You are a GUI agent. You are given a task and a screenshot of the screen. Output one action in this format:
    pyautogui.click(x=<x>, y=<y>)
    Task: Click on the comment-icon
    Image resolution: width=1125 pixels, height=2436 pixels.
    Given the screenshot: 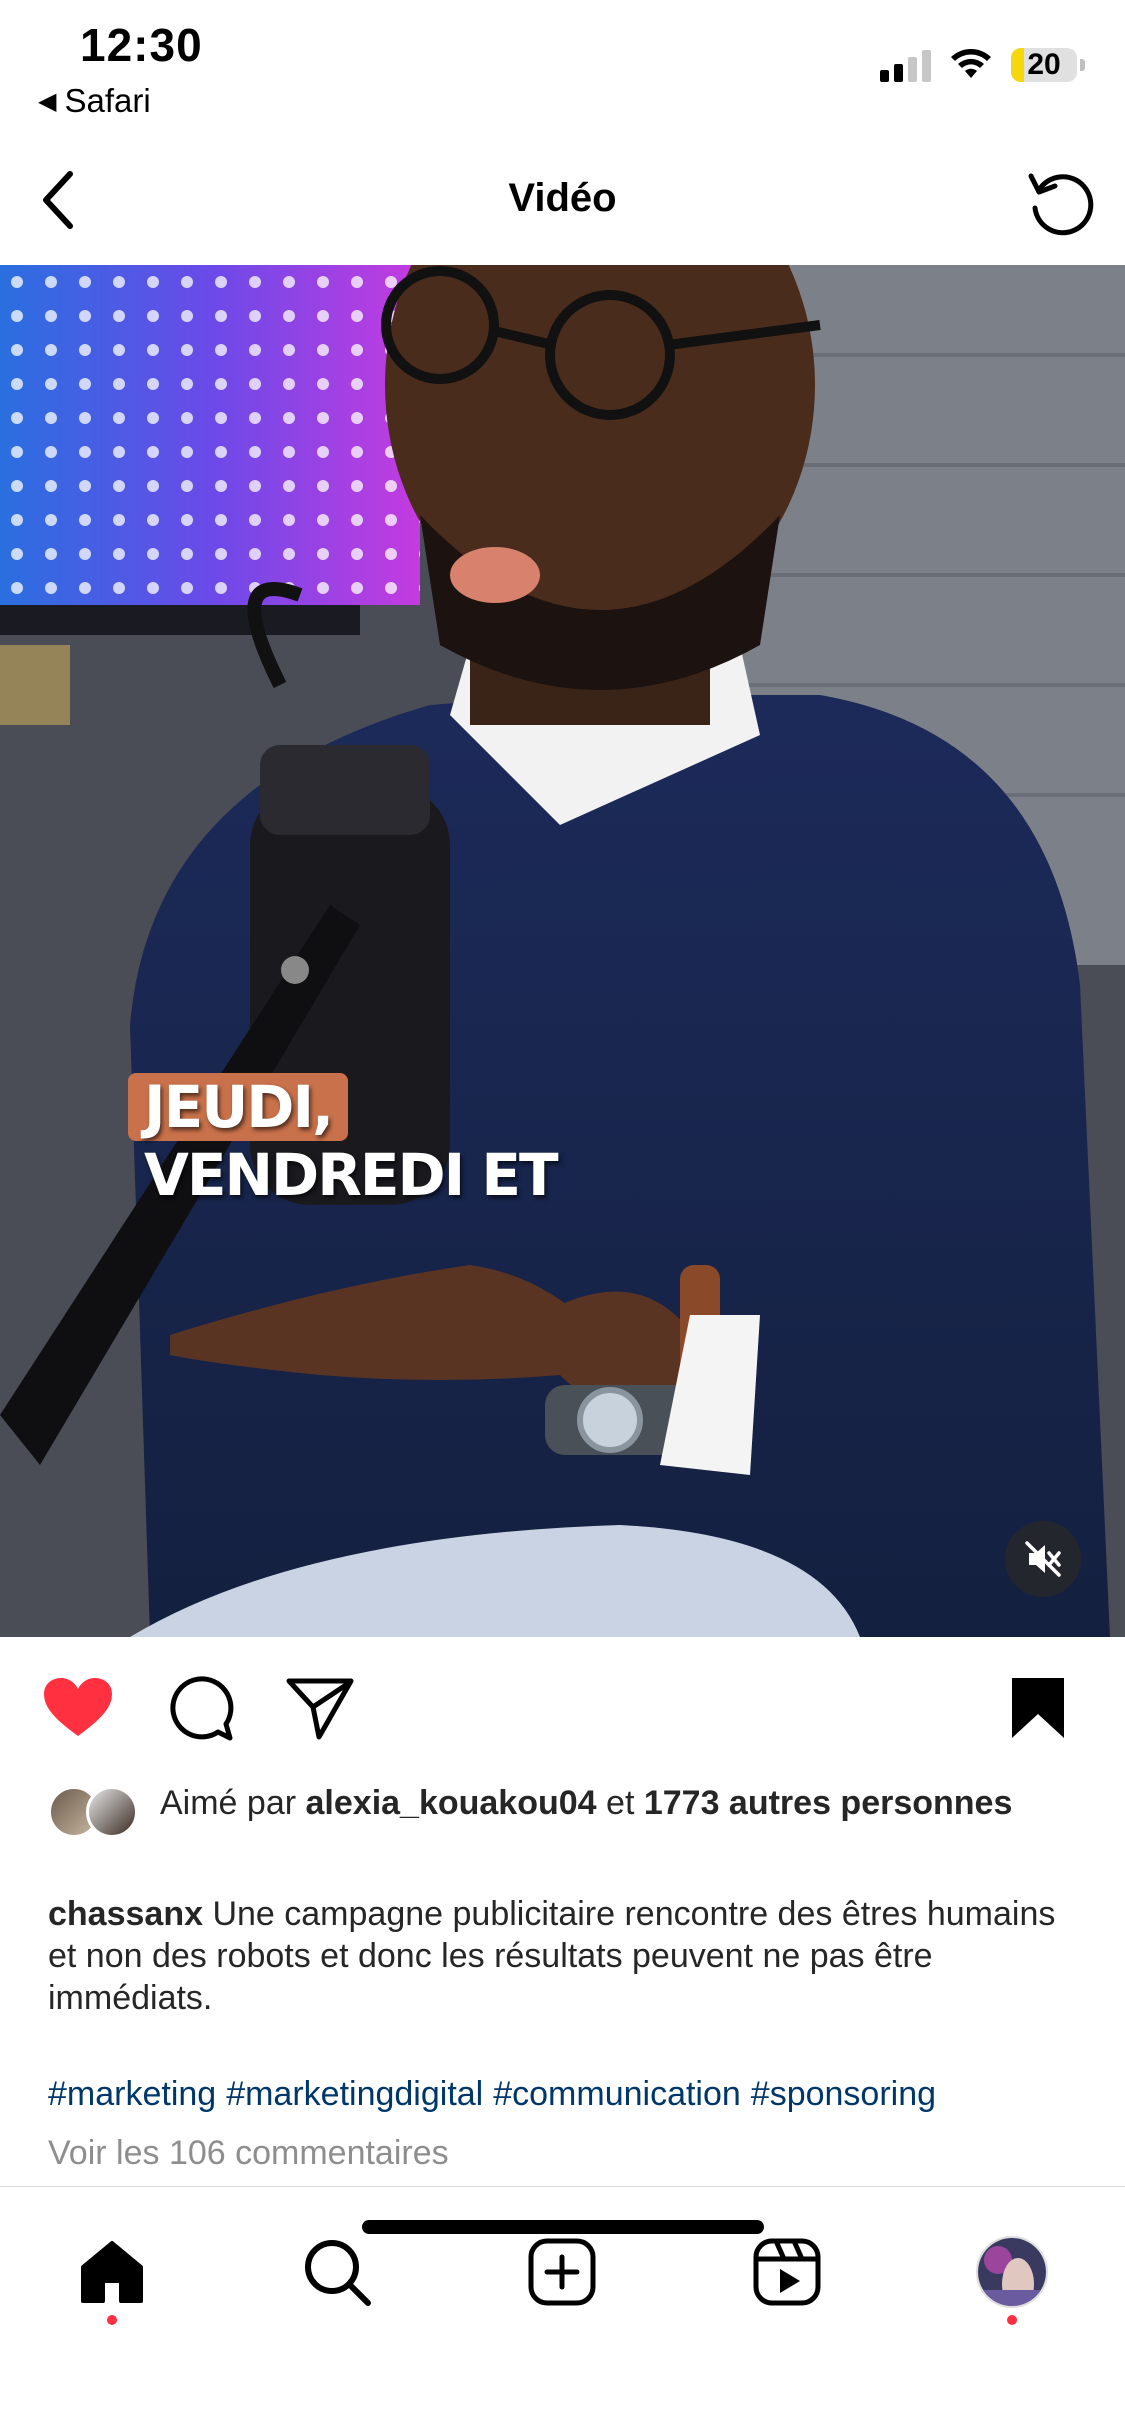 What is the action you would take?
    pyautogui.click(x=202, y=1708)
    